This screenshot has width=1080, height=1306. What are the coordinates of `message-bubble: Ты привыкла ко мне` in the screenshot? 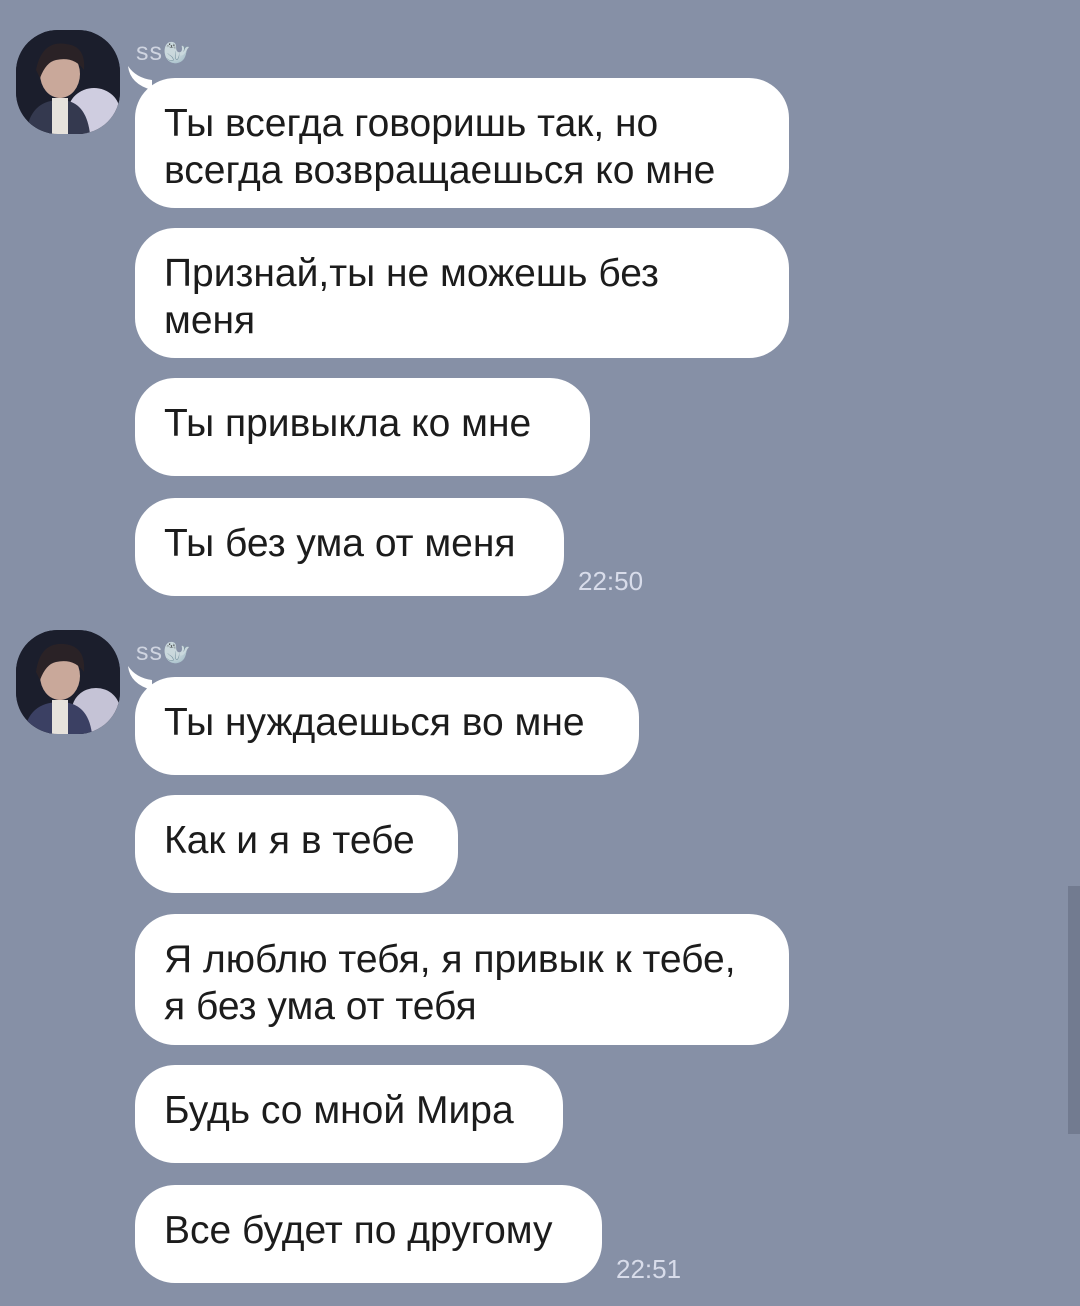 It's located at (362, 427).